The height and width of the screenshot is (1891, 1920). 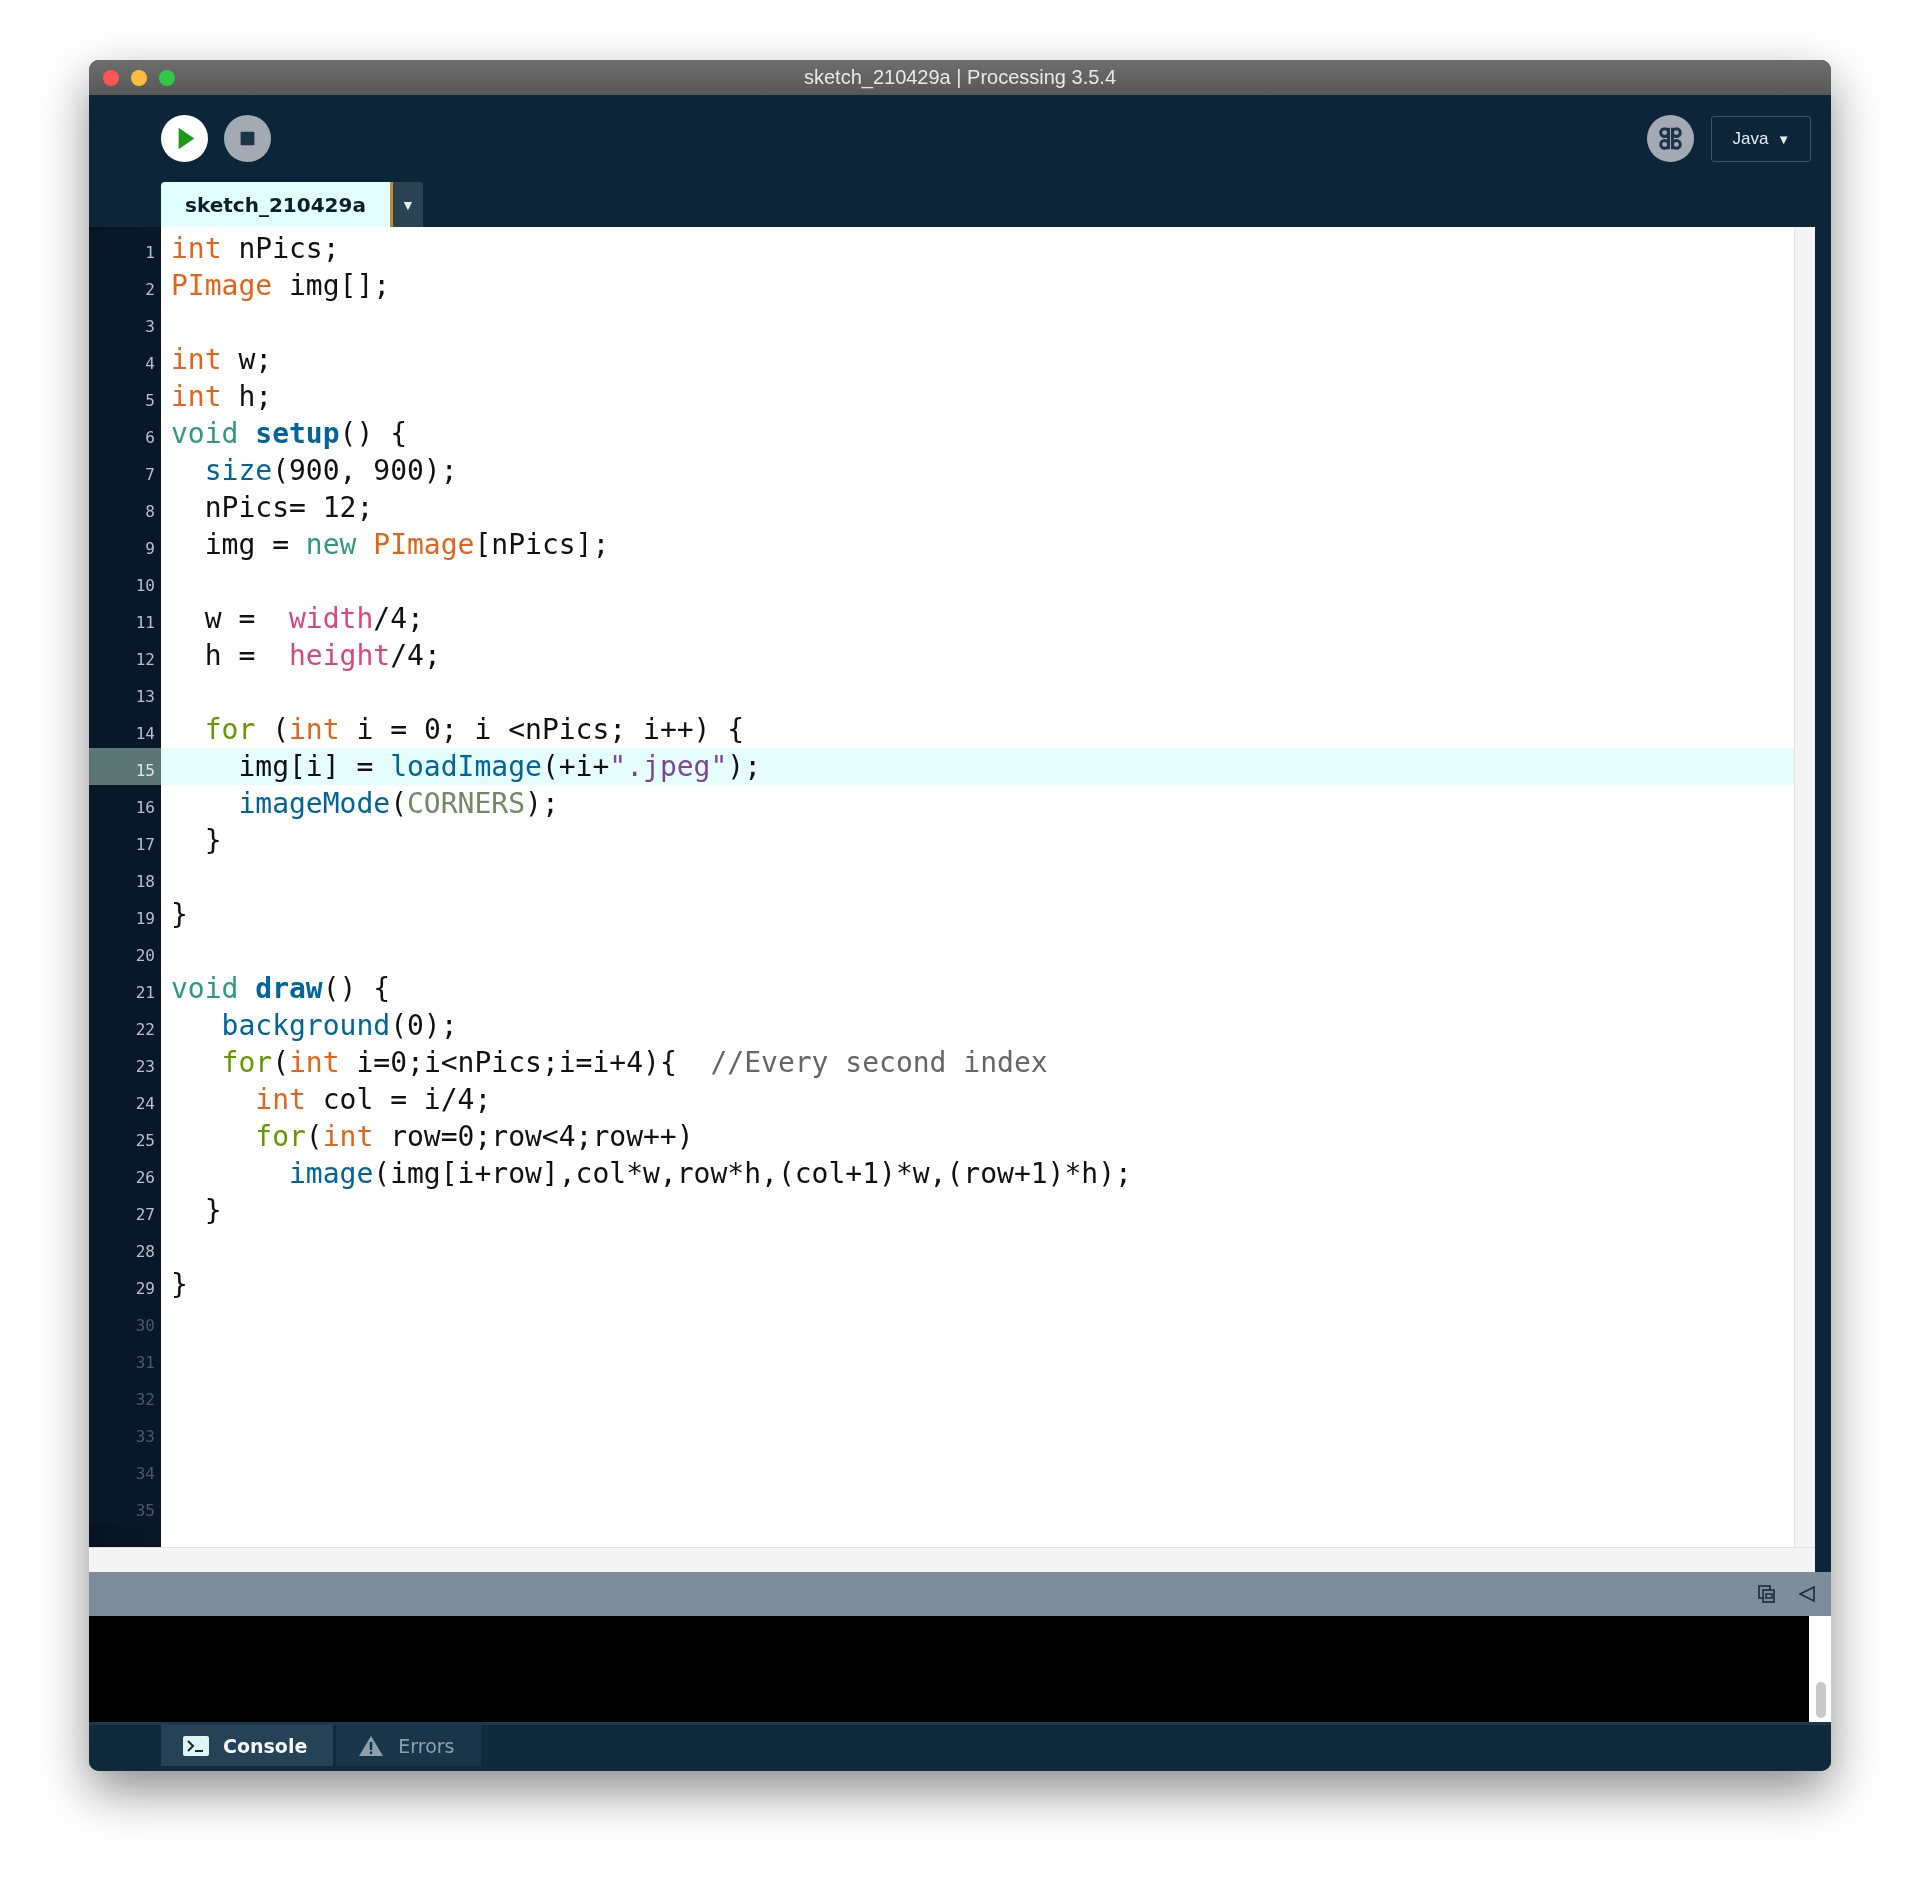 I want to click on code-line: PImage img[];, so click(x=281, y=285).